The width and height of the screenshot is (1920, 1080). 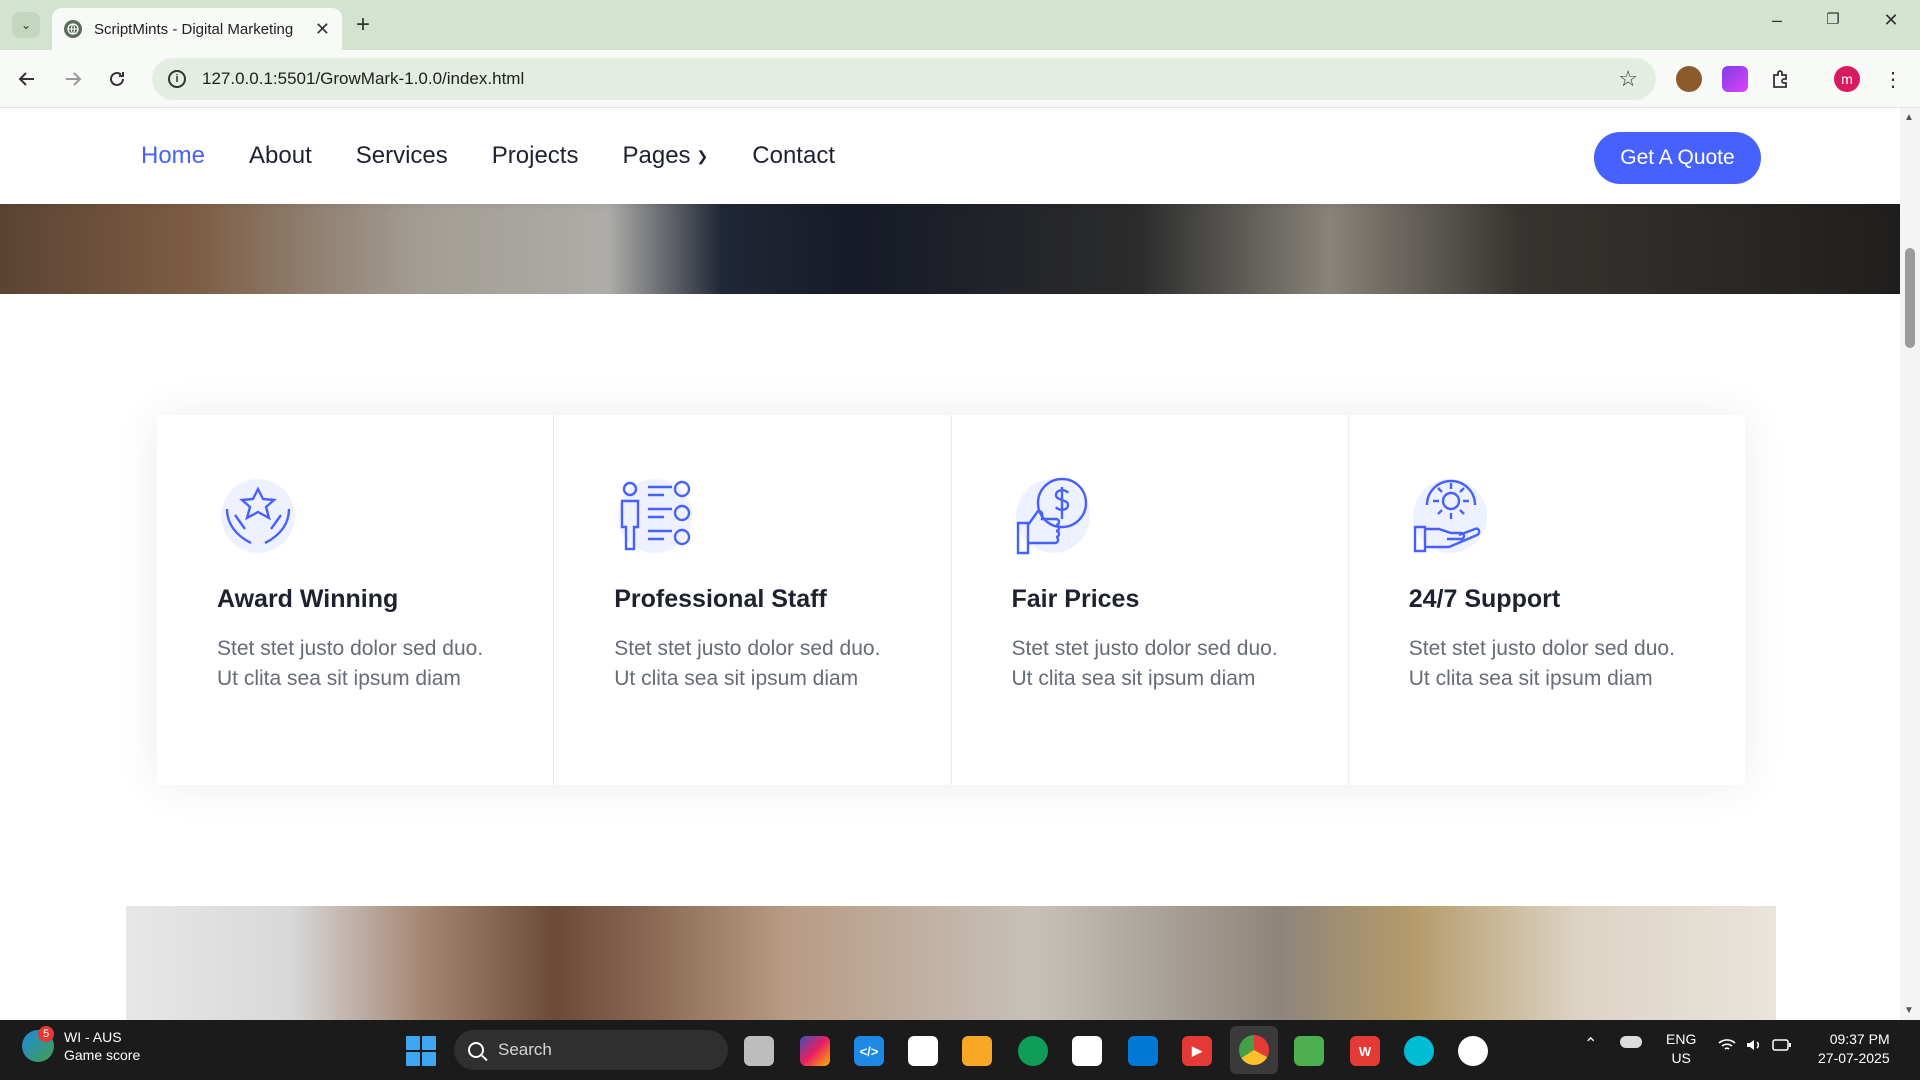 What do you see at coordinates (177, 79) in the screenshot?
I see `site-info-icon: i` at bounding box center [177, 79].